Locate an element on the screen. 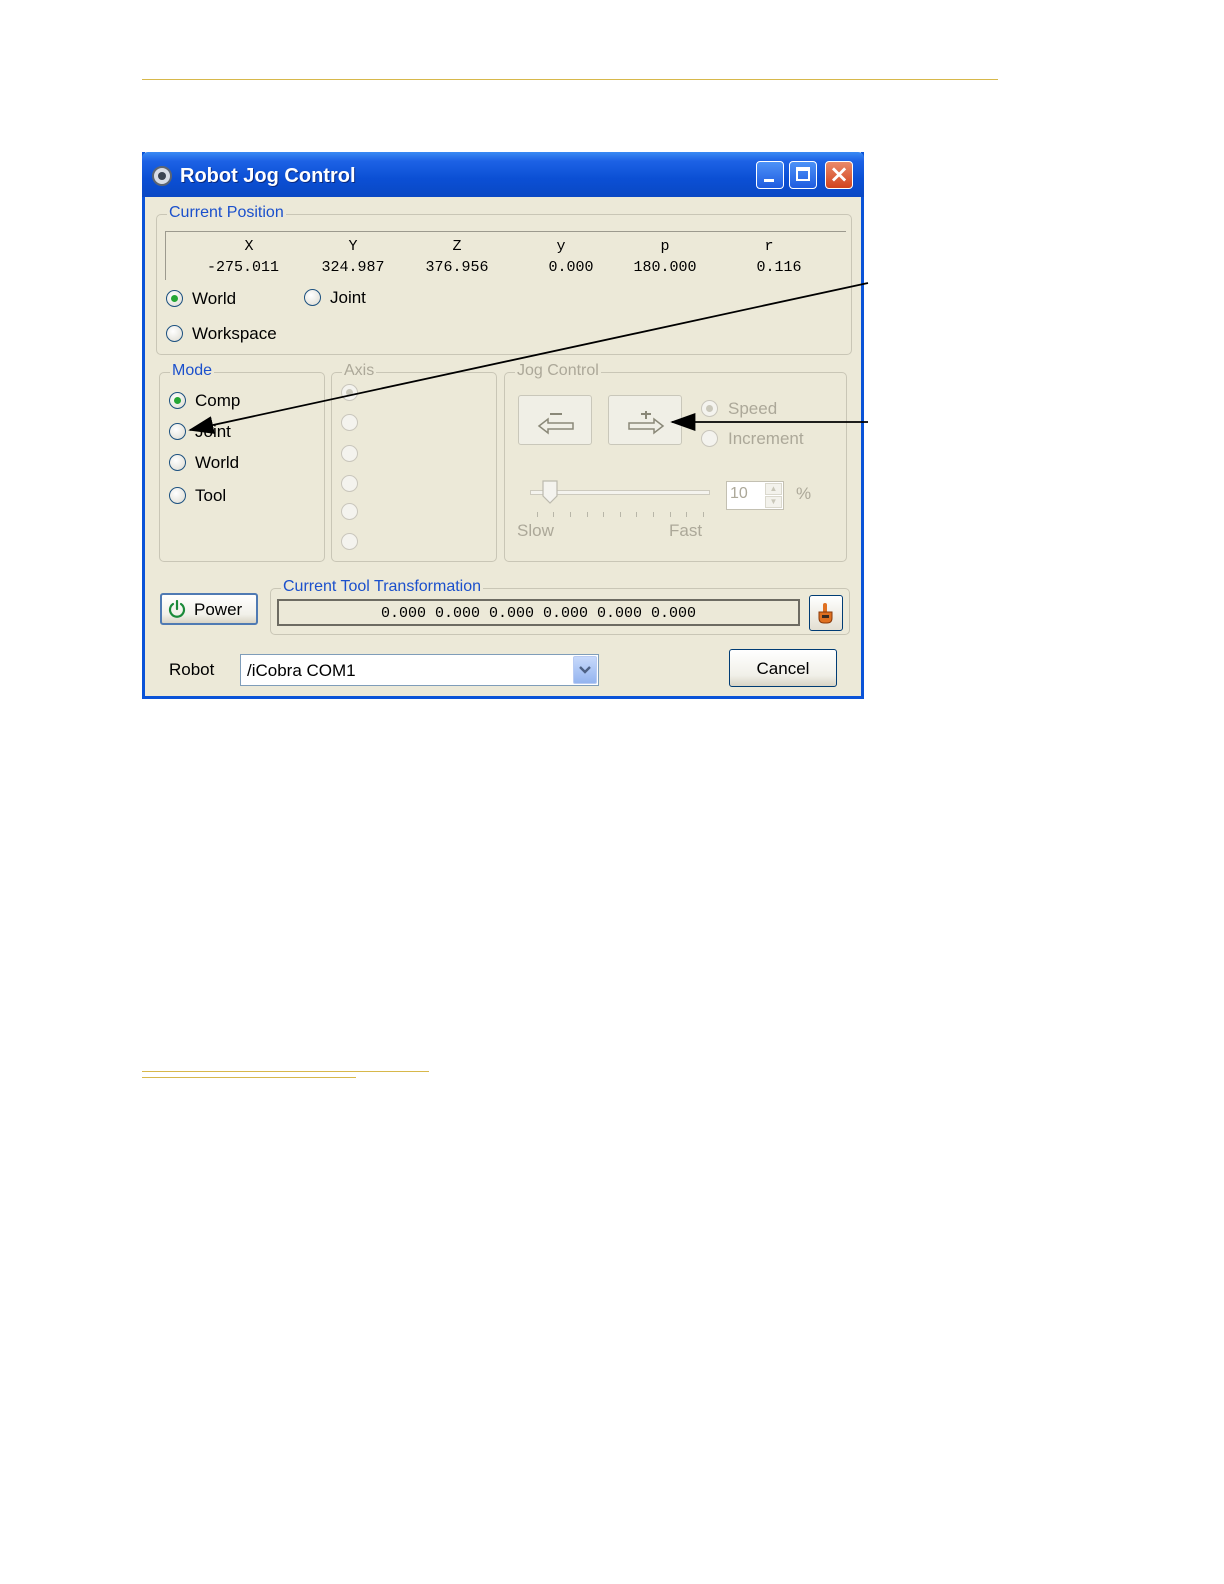 This screenshot has height=1584, width=1224. callout-arrows is located at coordinates (528, 358).